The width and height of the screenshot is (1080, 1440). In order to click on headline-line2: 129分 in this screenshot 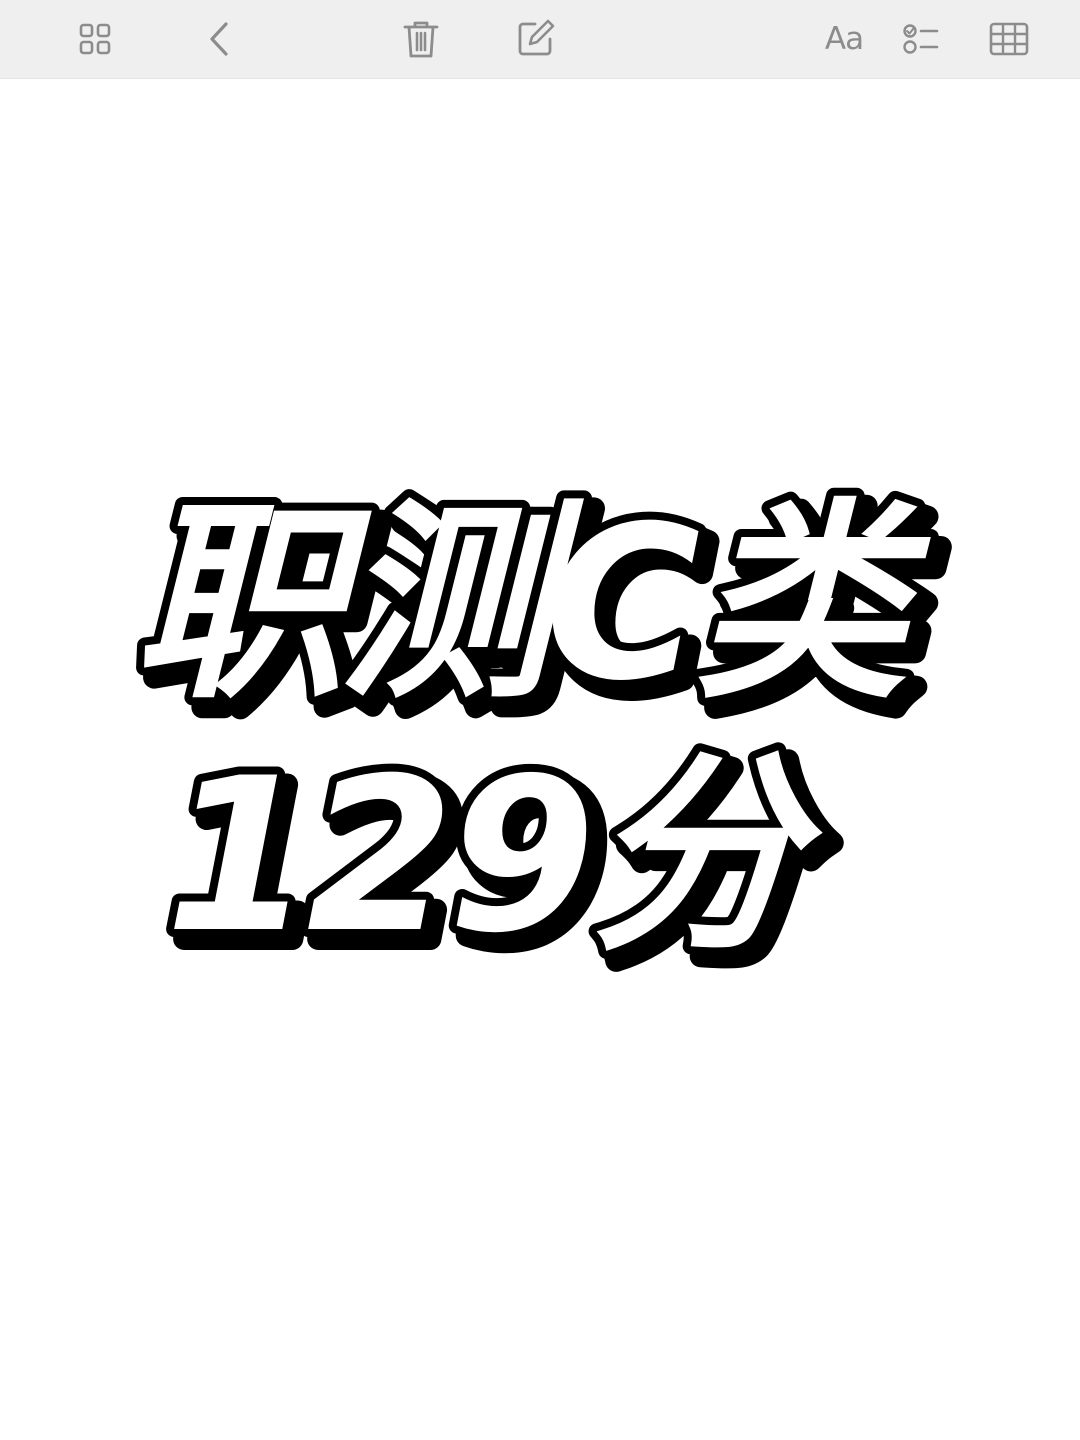, I will do `click(494, 855)`.